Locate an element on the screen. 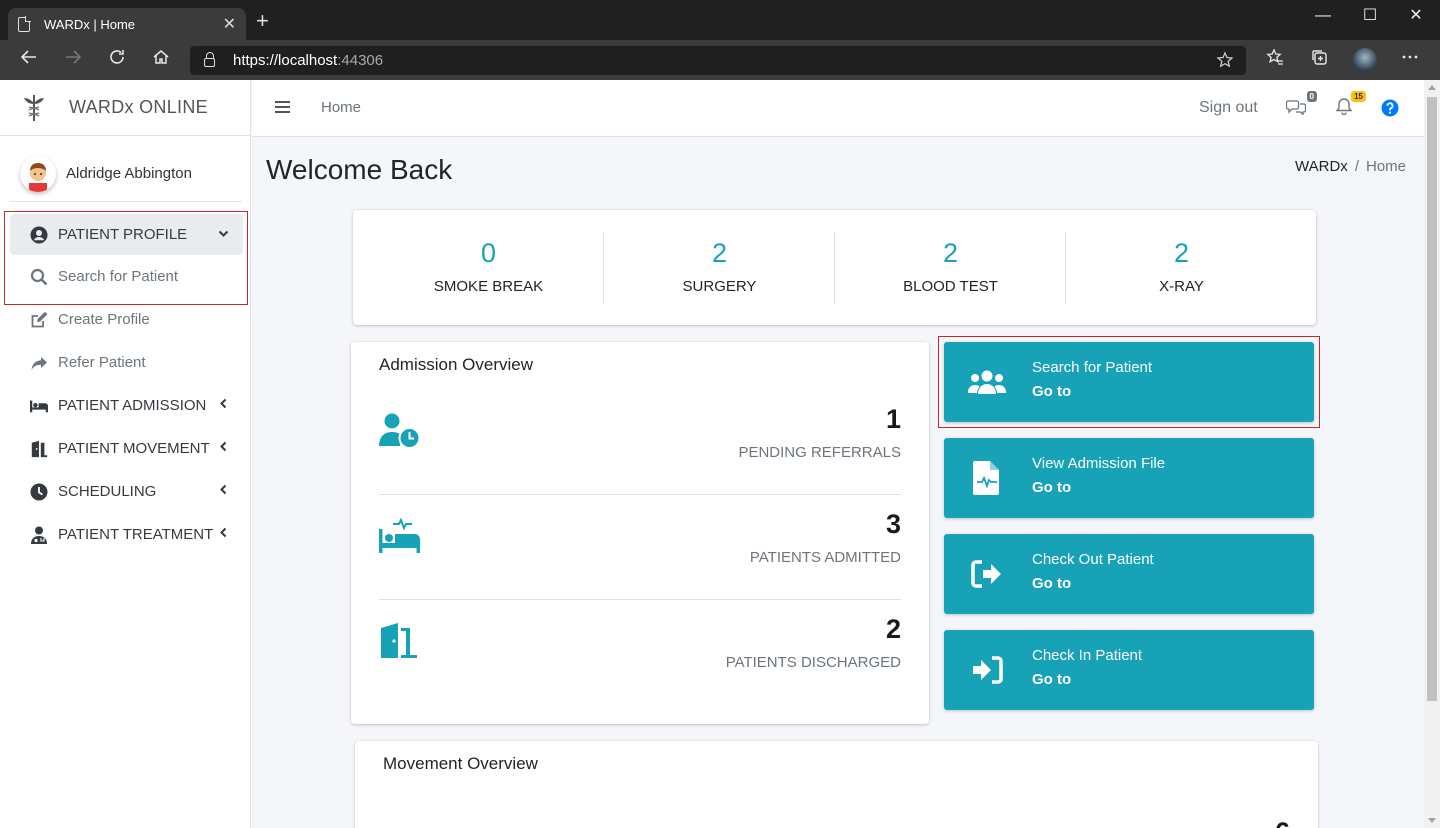  adm-value: 1 is located at coordinates (893, 419).